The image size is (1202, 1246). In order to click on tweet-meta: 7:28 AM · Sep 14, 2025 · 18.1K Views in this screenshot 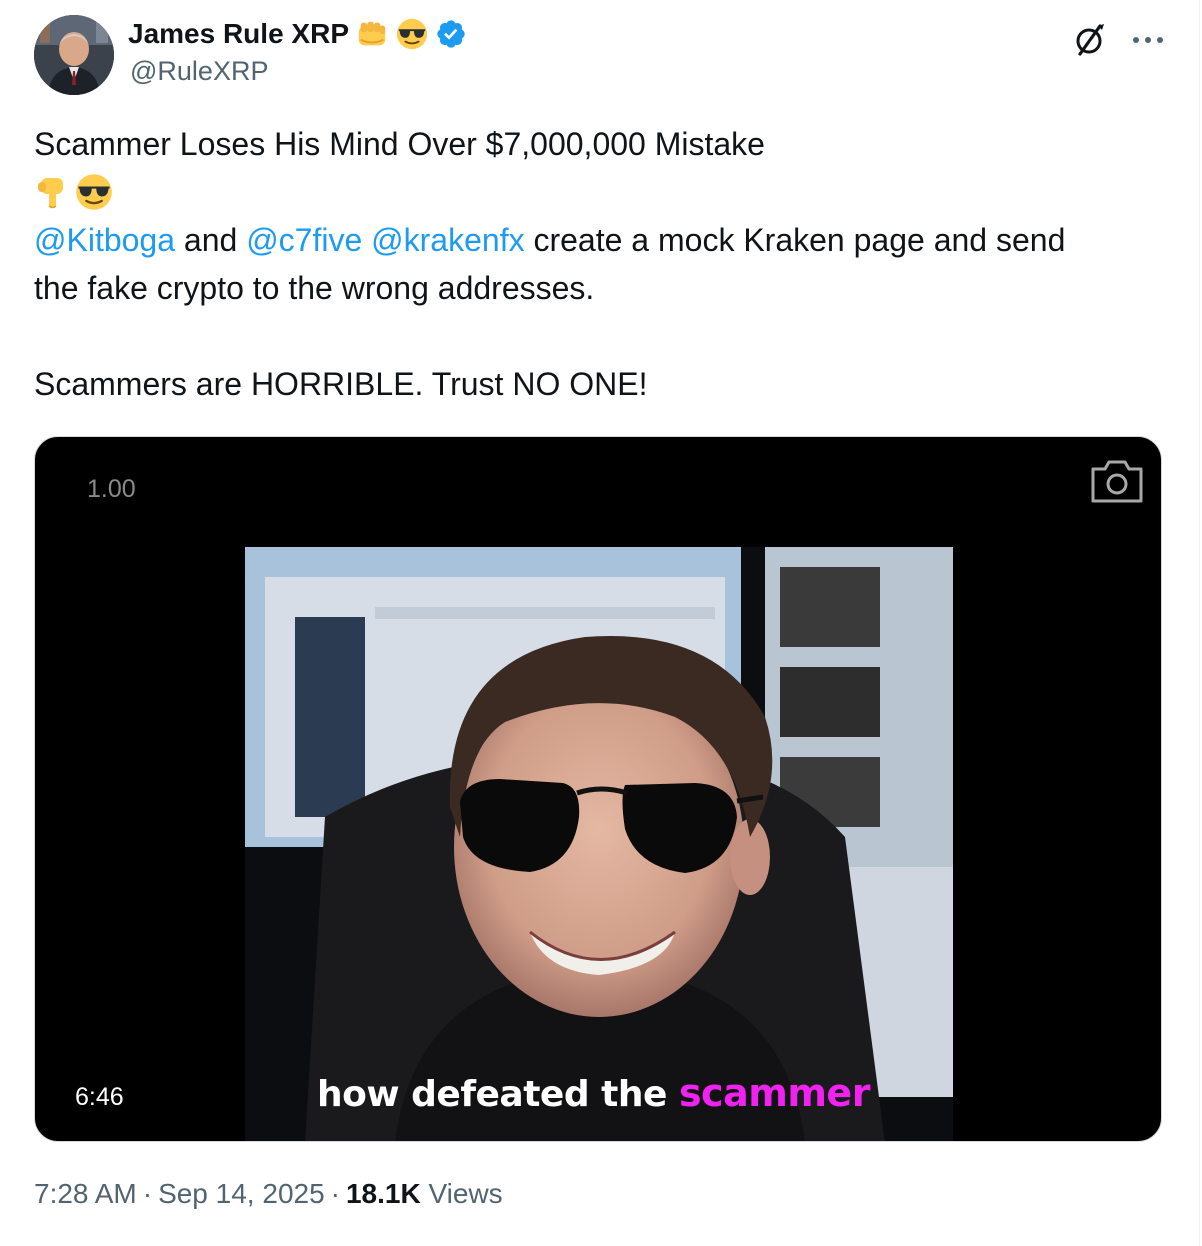, I will do `click(268, 1194)`.